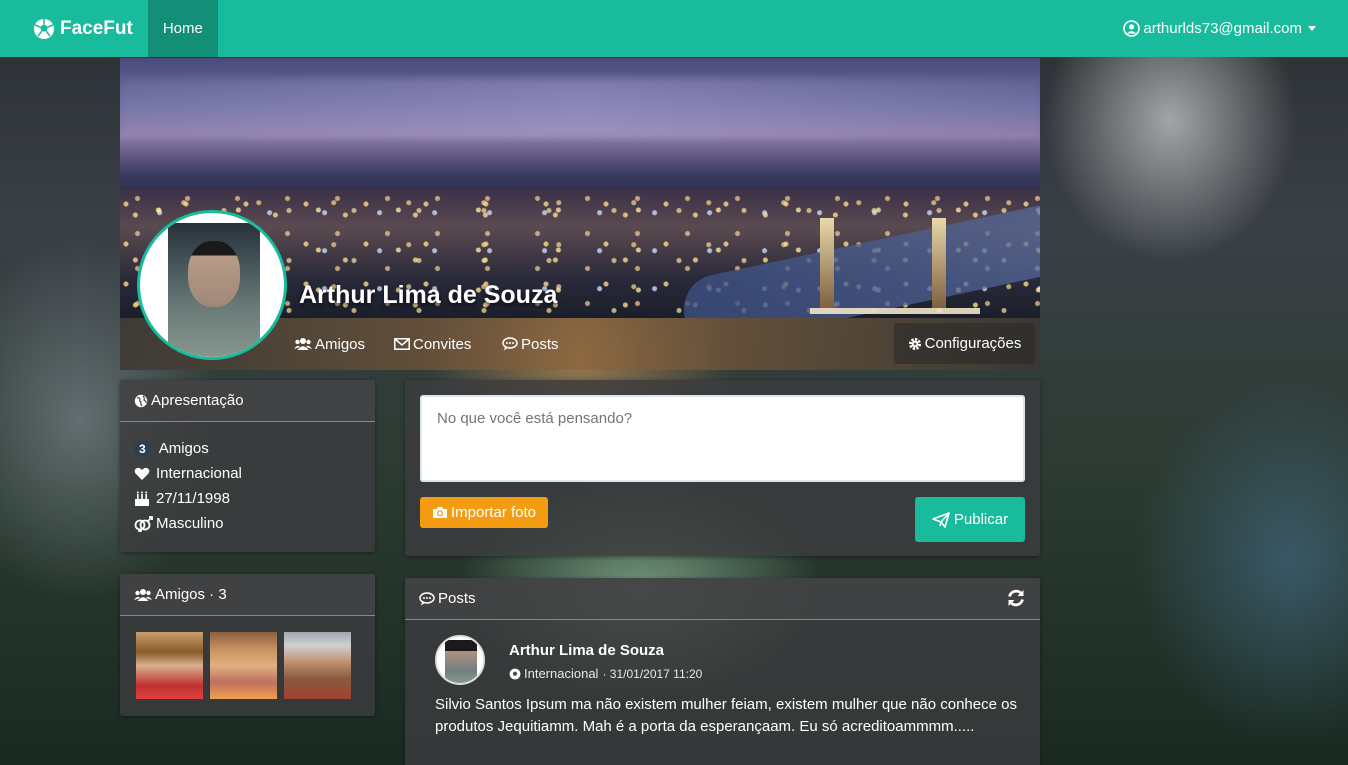 The height and width of the screenshot is (765, 1348). I want to click on presentation-title: Apresentação, so click(197, 400).